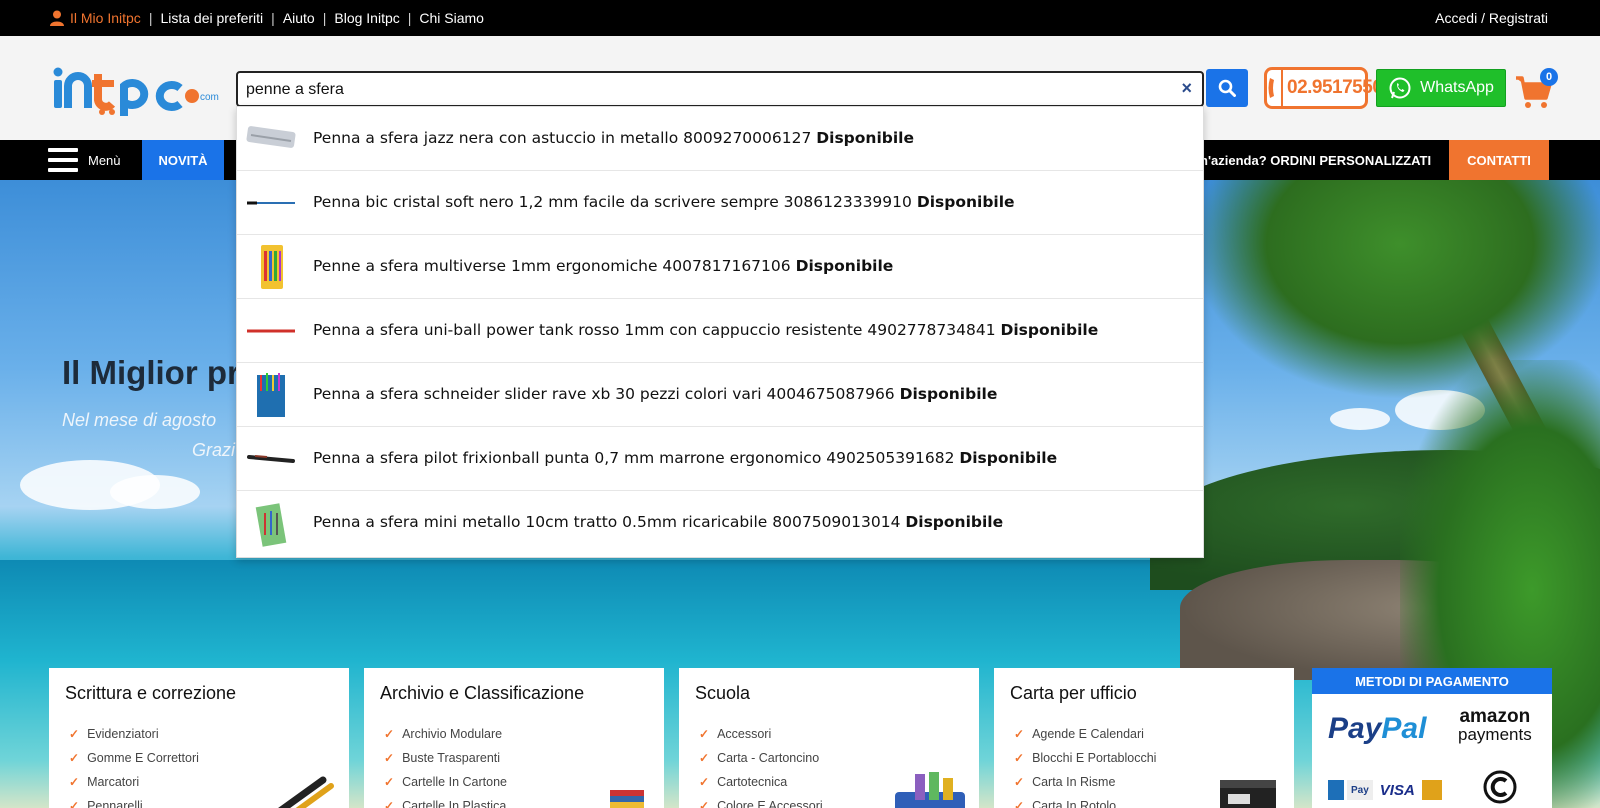 This screenshot has width=1600, height=808. What do you see at coordinates (1085, 782) in the screenshot?
I see `category-item: ✓ Carta In Risme` at bounding box center [1085, 782].